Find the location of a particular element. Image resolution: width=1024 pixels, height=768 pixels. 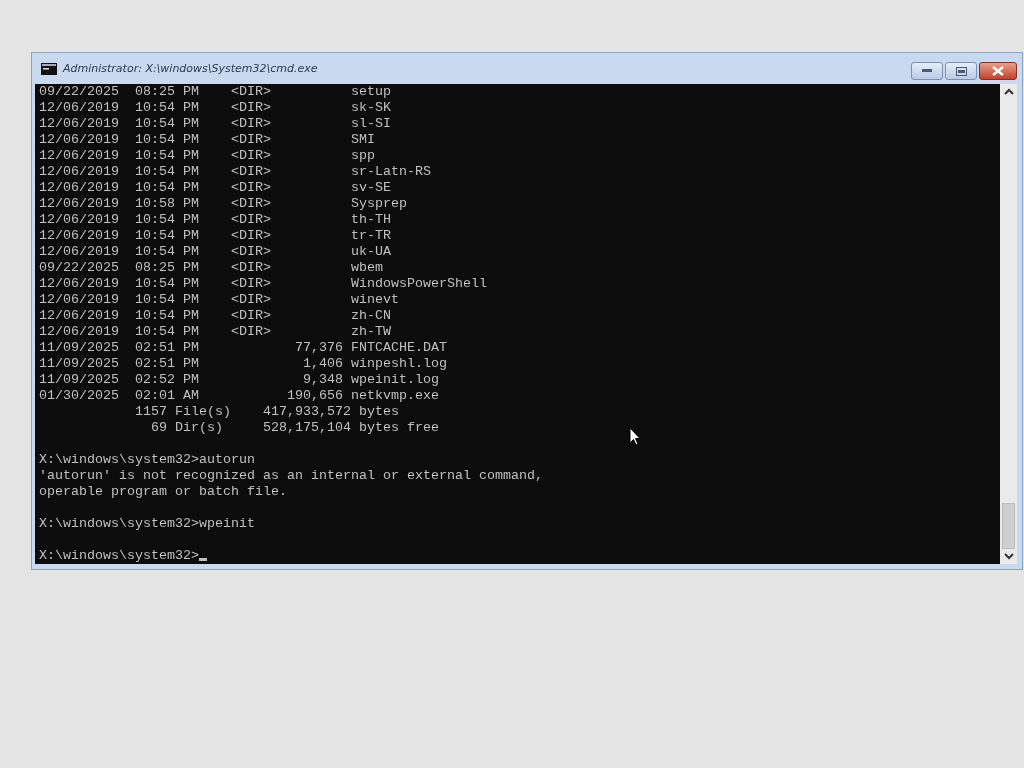

console-line: 09/22/2025 08:25 PM <DIR> setup is located at coordinates (215, 91).